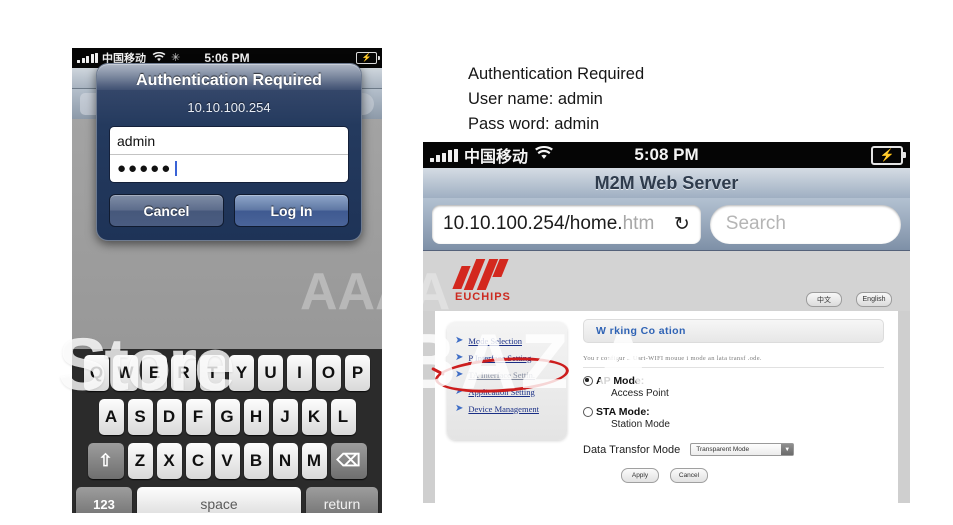 This screenshot has height=525, width=953. What do you see at coordinates (314, 461) in the screenshot?
I see `key-m: M` at bounding box center [314, 461].